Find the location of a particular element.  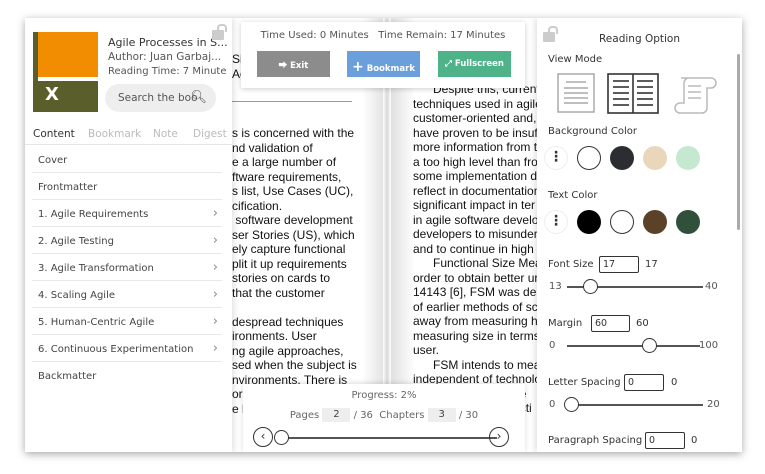

paragraph-spacing-value: 0 is located at coordinates (694, 440).